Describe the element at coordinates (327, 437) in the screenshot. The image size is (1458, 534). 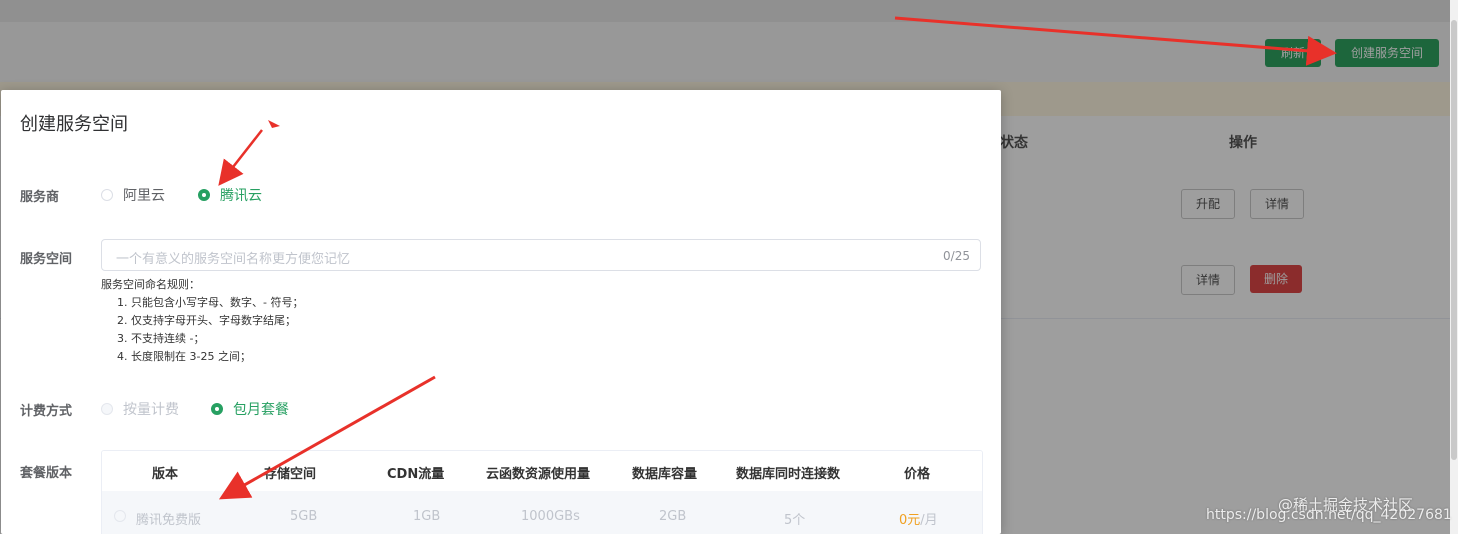
I see `arrow-to-free-package` at that location.